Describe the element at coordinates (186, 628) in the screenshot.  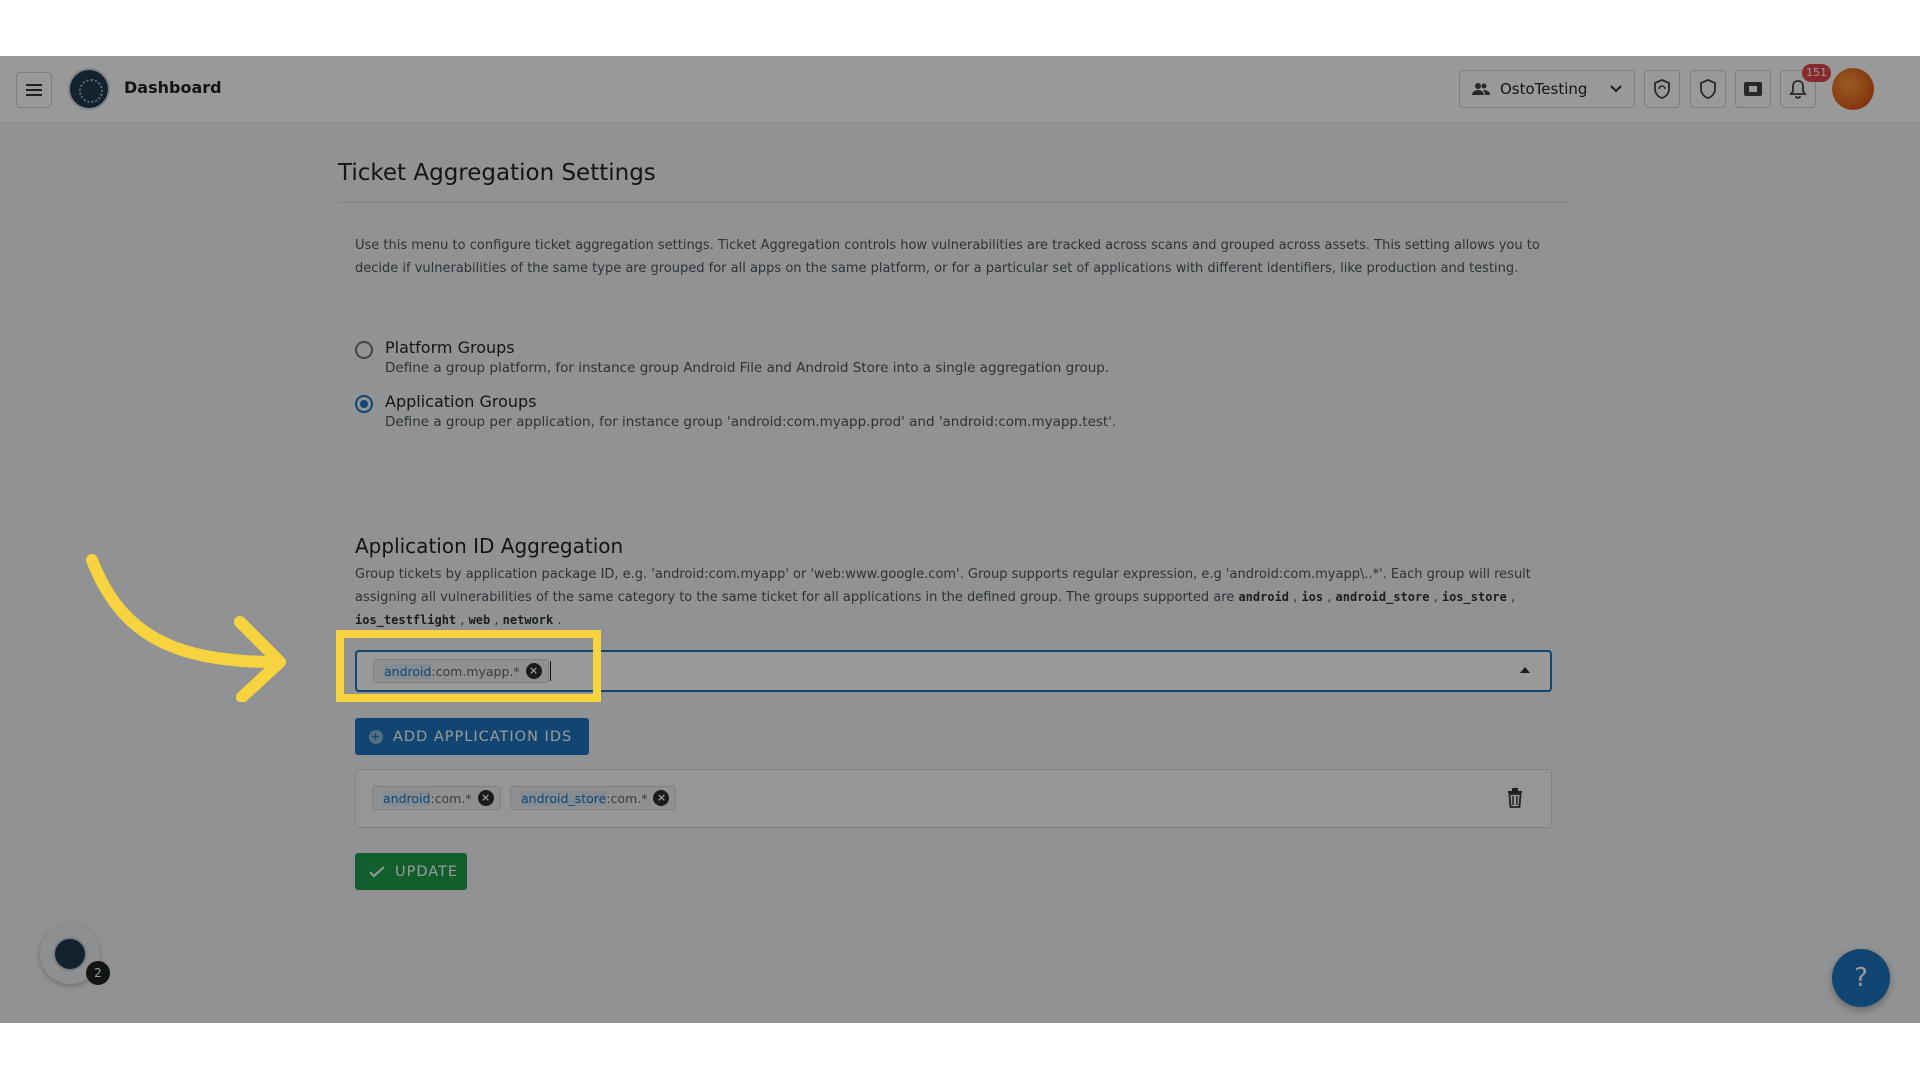
I see `pointer-arrow-icon` at that location.